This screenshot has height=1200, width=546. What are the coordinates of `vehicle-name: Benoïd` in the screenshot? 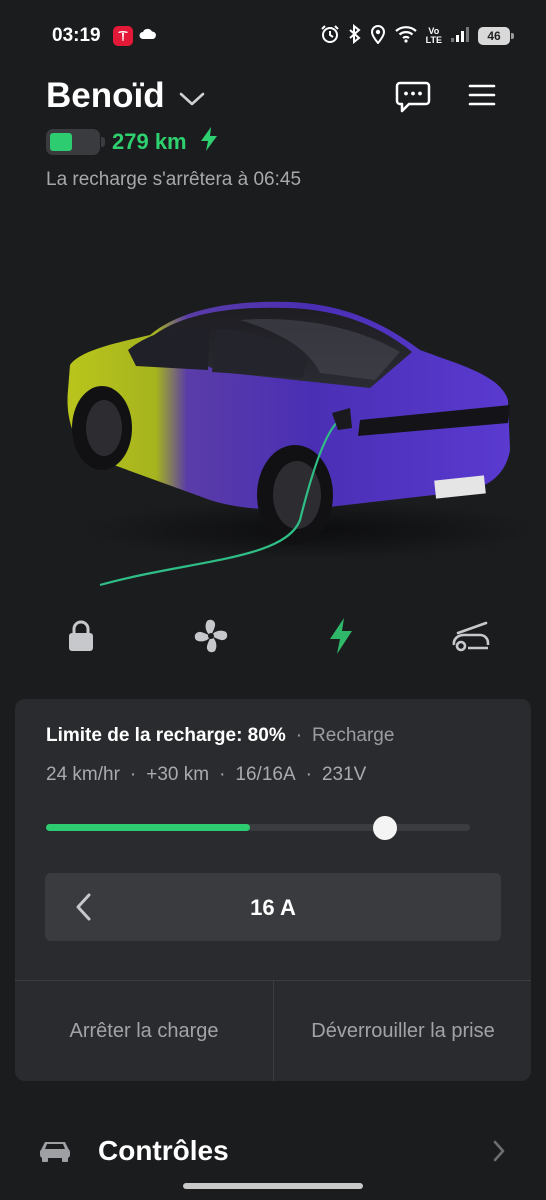 It's located at (105, 95).